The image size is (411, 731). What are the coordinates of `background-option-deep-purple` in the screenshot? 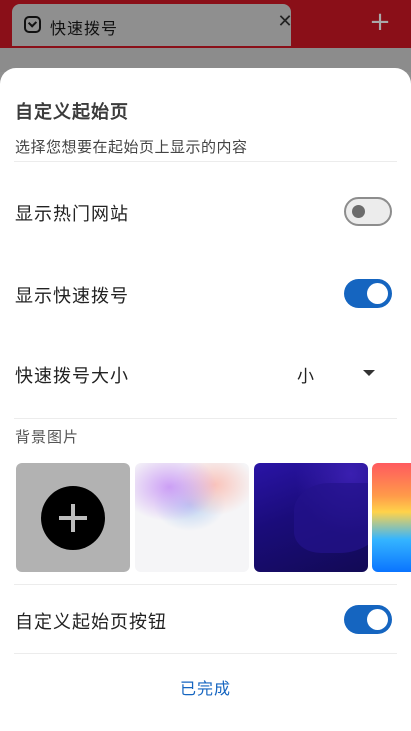 It's located at (311, 517).